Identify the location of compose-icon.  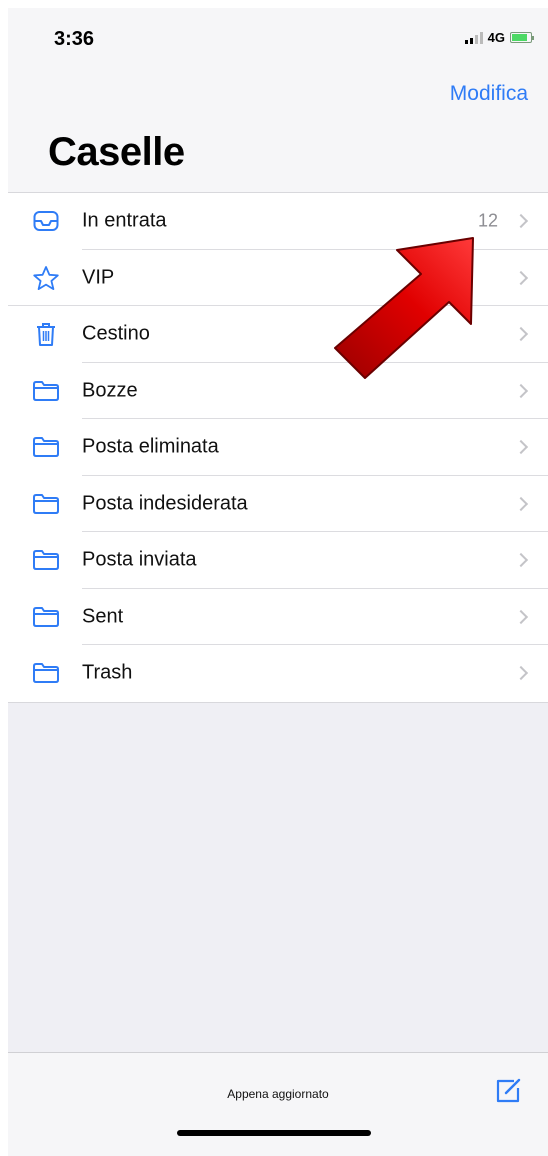
(508, 1091).